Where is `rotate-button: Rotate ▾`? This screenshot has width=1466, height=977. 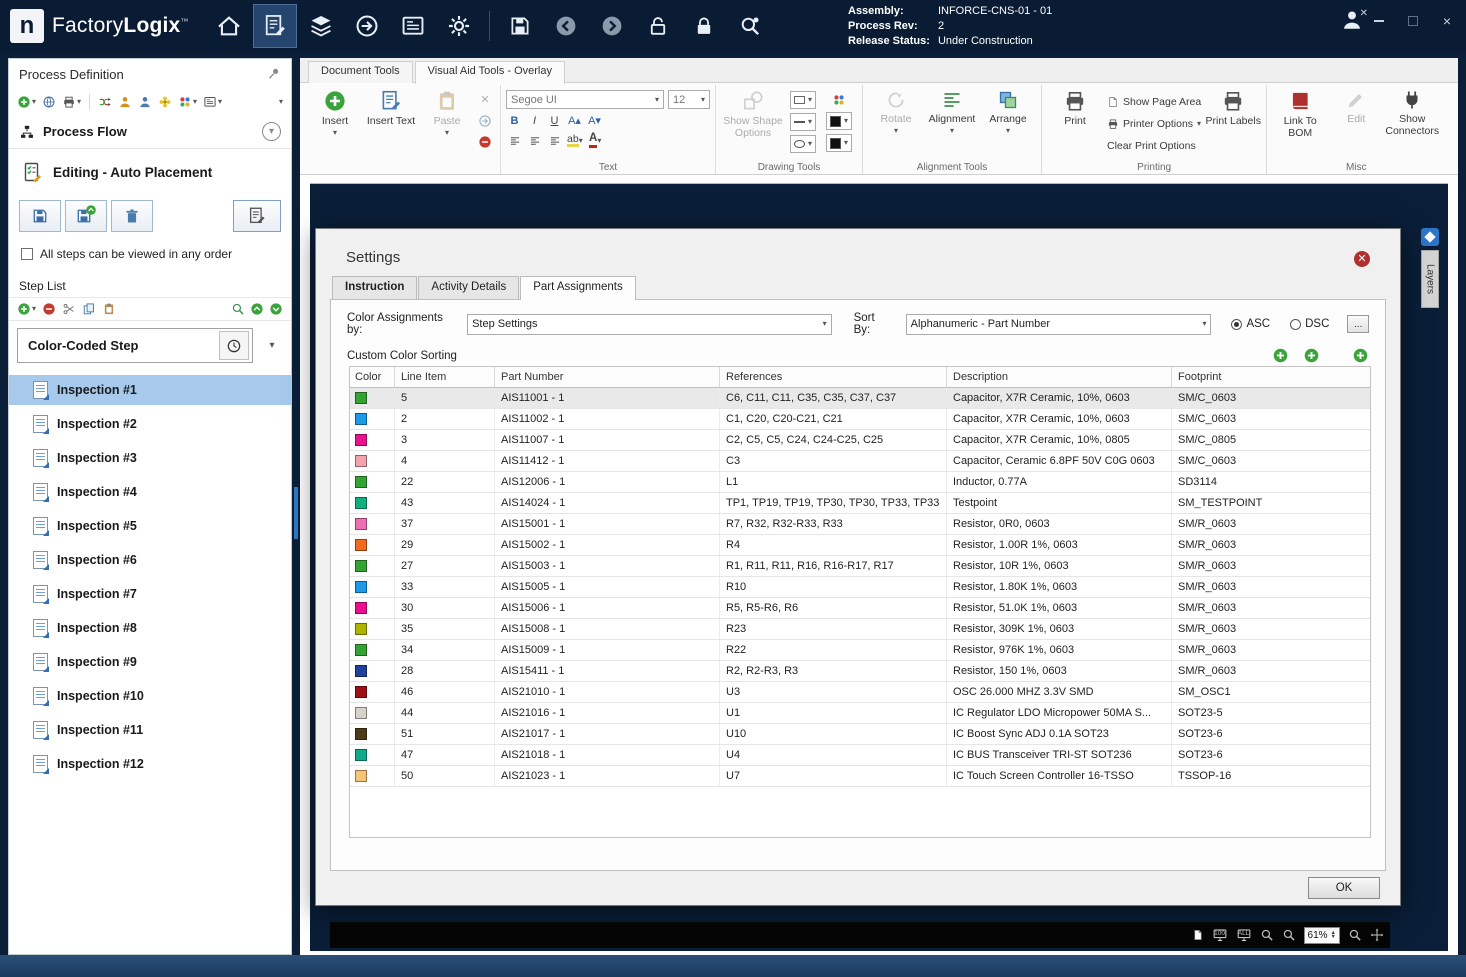 rotate-button: Rotate ▾ is located at coordinates (896, 123).